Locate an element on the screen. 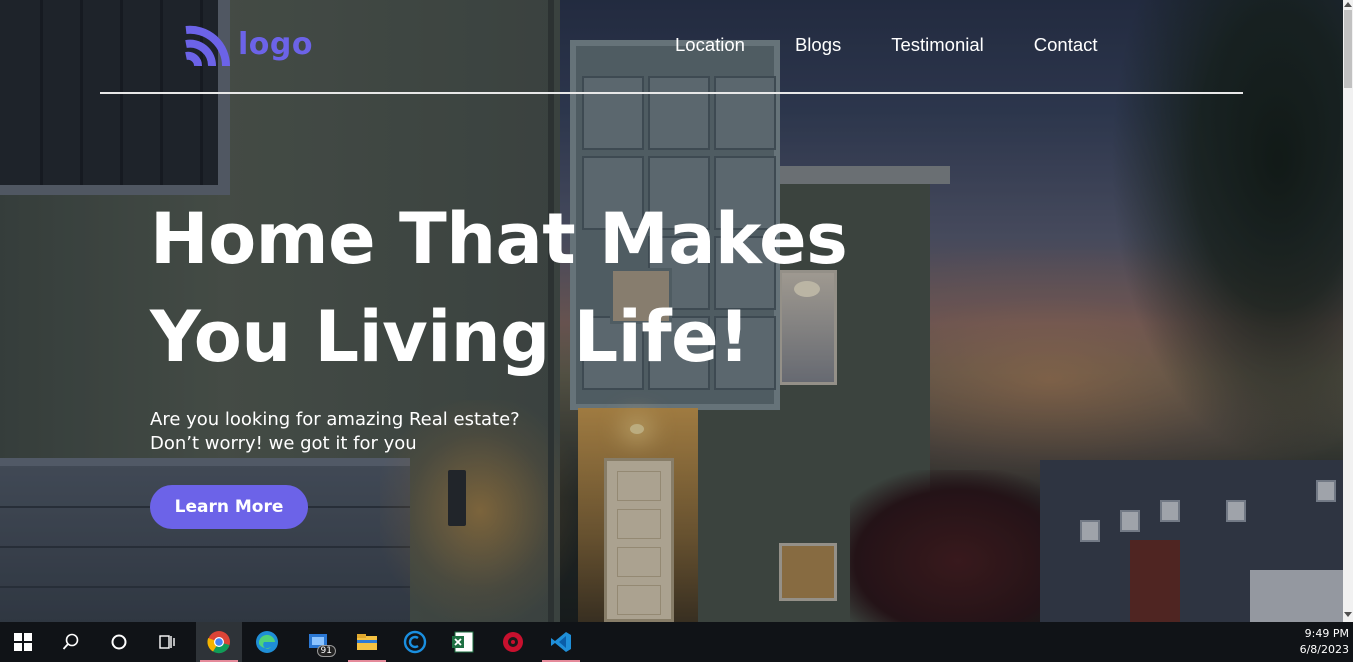  scroll-up-arrow-icon is located at coordinates (1348, 4).